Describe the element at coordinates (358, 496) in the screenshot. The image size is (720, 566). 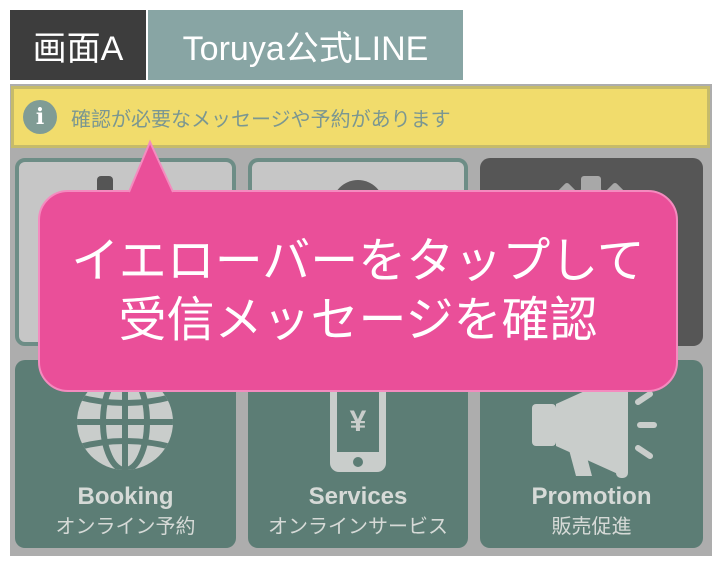
I see `tile-title-services: Services` at that location.